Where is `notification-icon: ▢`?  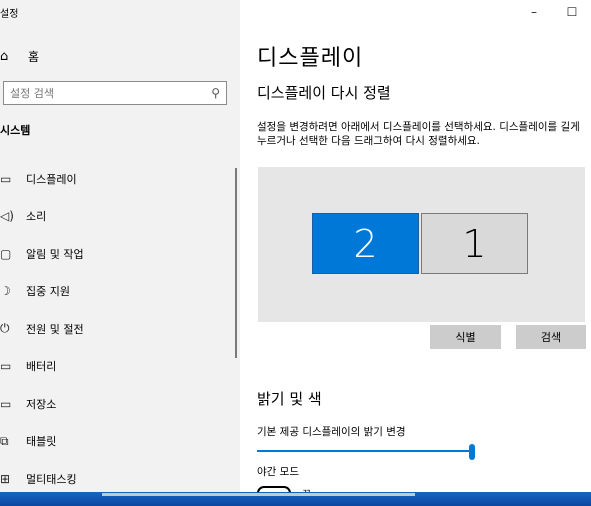
notification-icon: ▢ is located at coordinates (6, 253).